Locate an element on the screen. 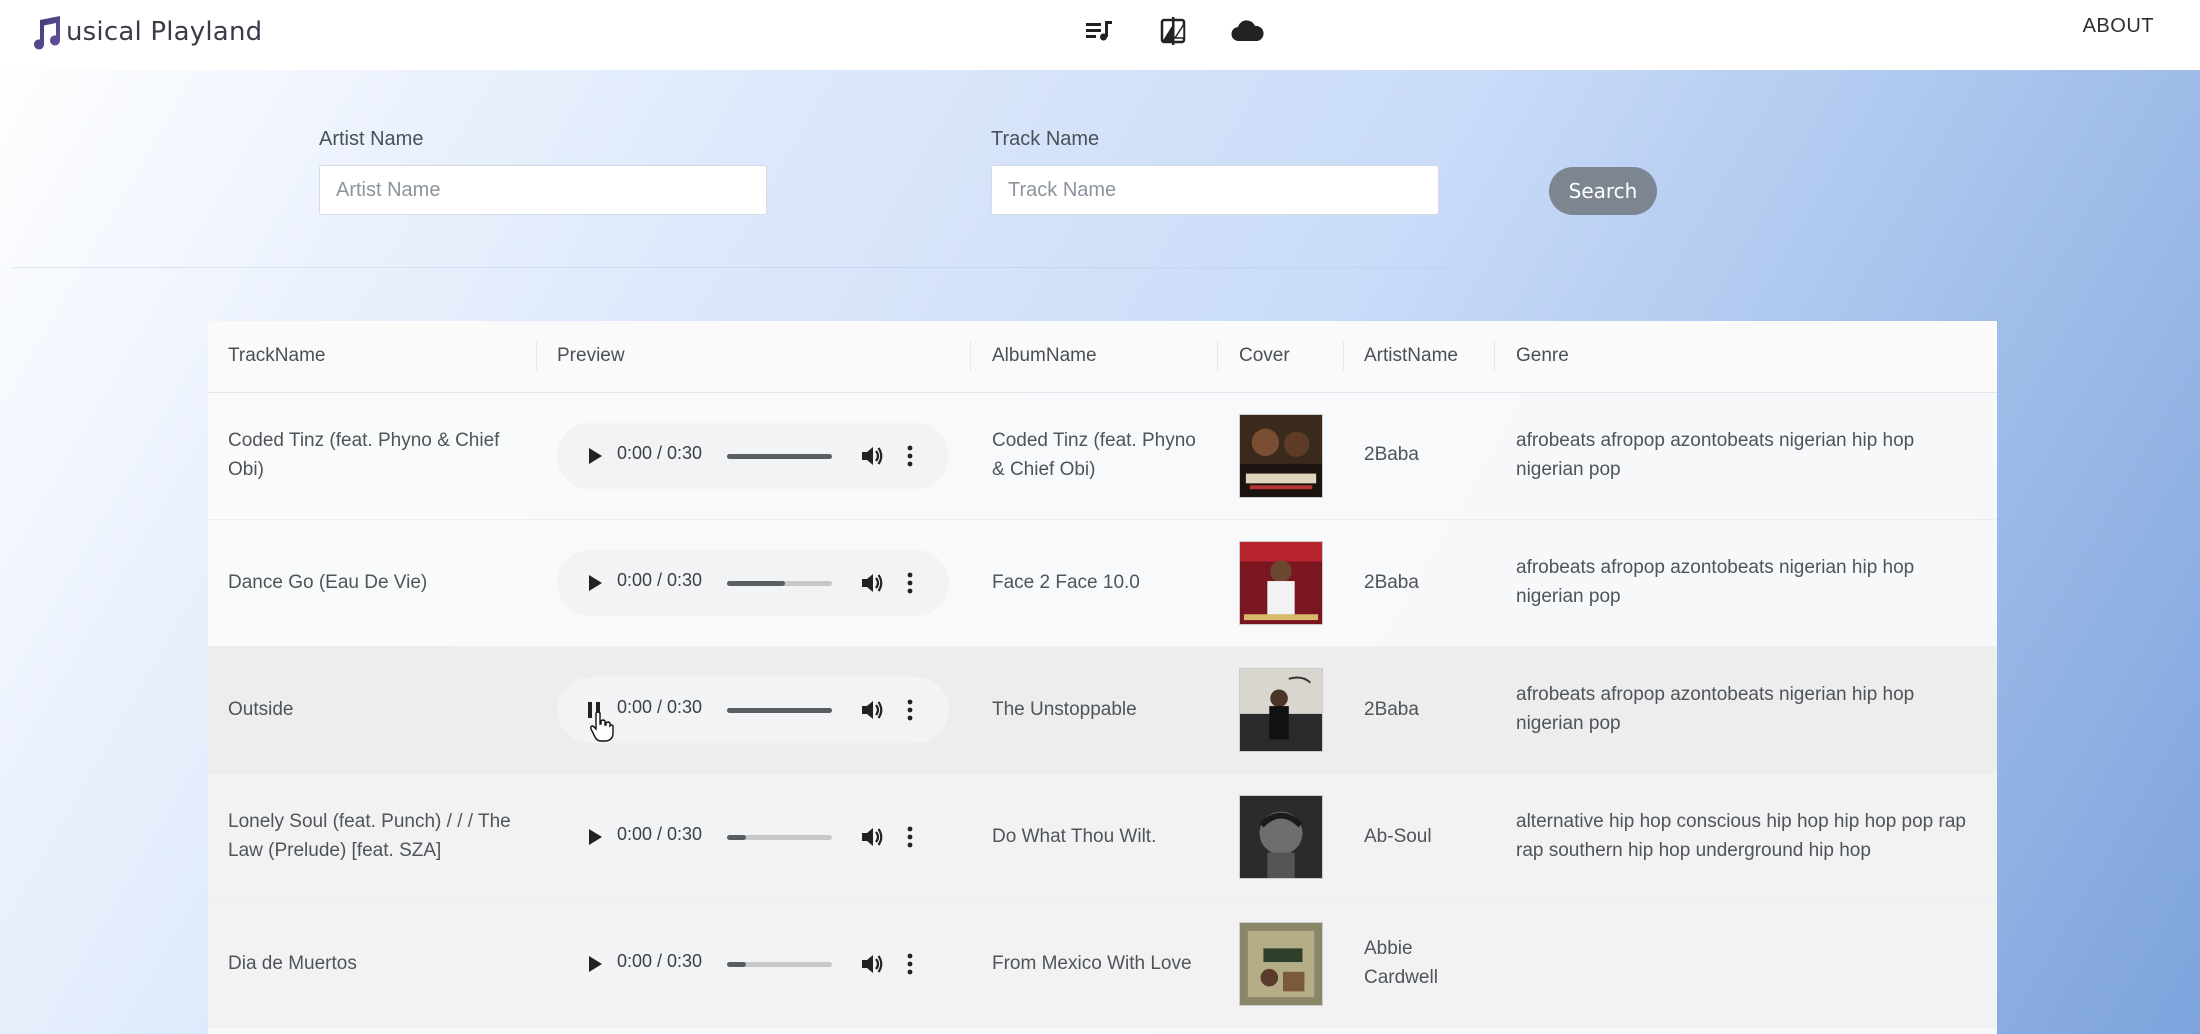 The image size is (2200, 1034). about-link: ABOUT is located at coordinates (2118, 26).